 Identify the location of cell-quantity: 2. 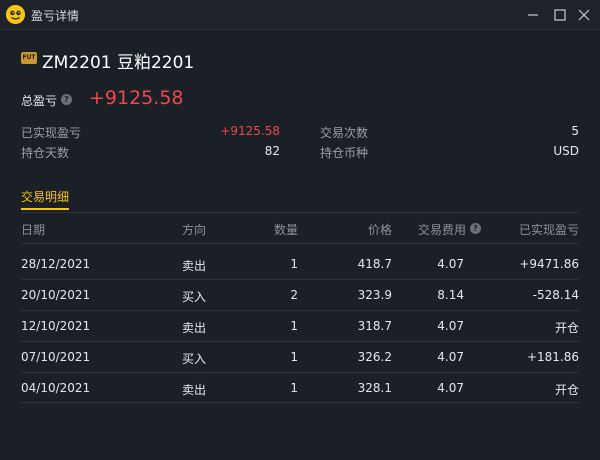
(294, 295).